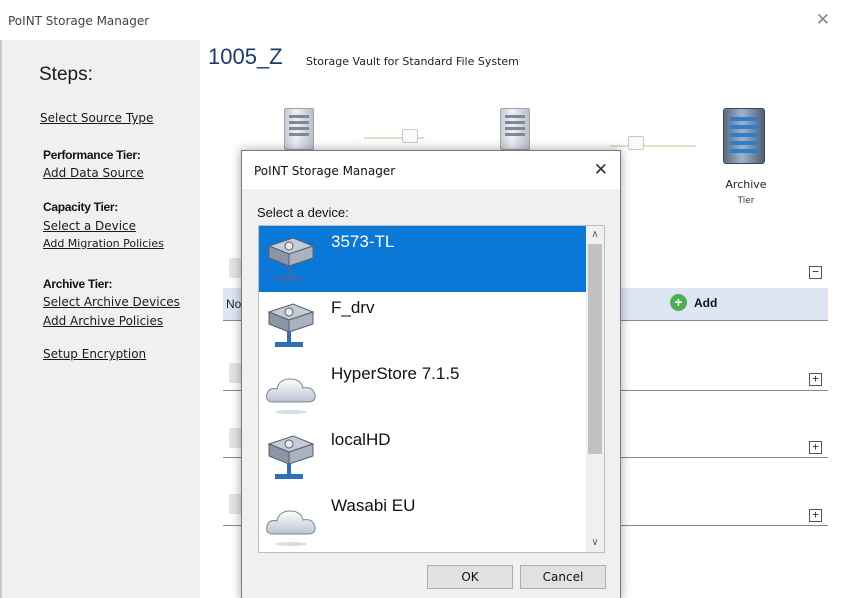 The height and width of the screenshot is (598, 842). Describe the element at coordinates (79, 21) in the screenshot. I see `window-title: PoINT Storage Manager` at that location.